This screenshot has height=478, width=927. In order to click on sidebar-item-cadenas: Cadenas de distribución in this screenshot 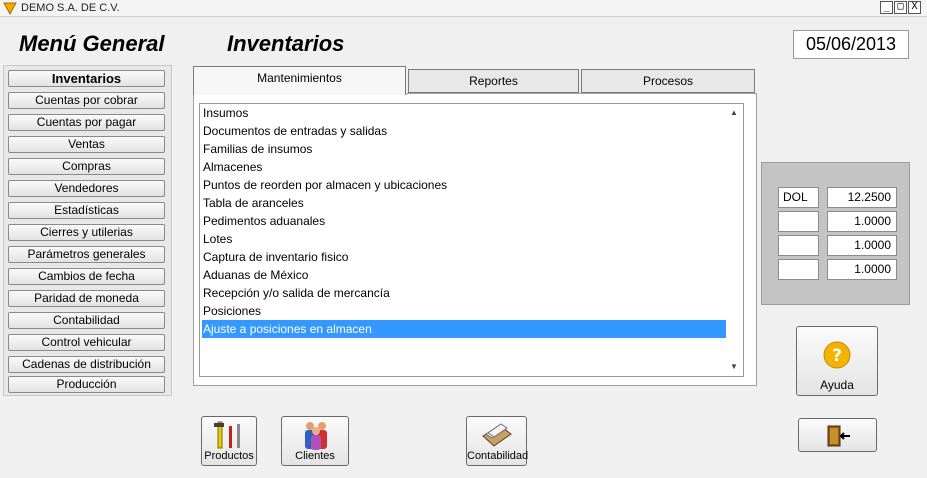, I will do `click(86, 364)`.